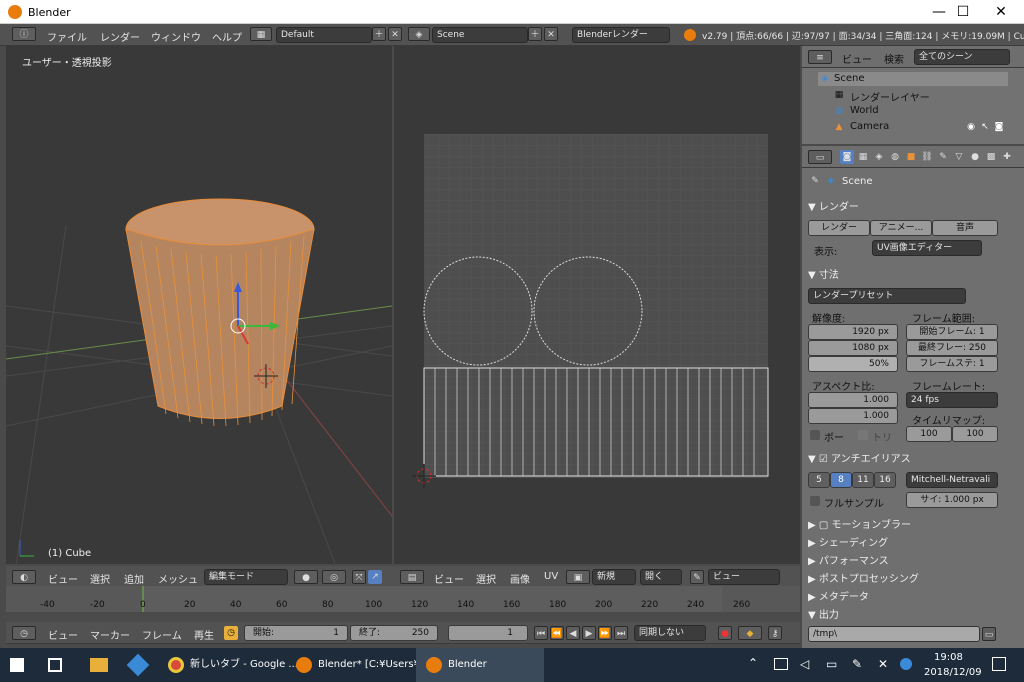  I want to click on output-section-header: ▼ 出力, so click(823, 613).